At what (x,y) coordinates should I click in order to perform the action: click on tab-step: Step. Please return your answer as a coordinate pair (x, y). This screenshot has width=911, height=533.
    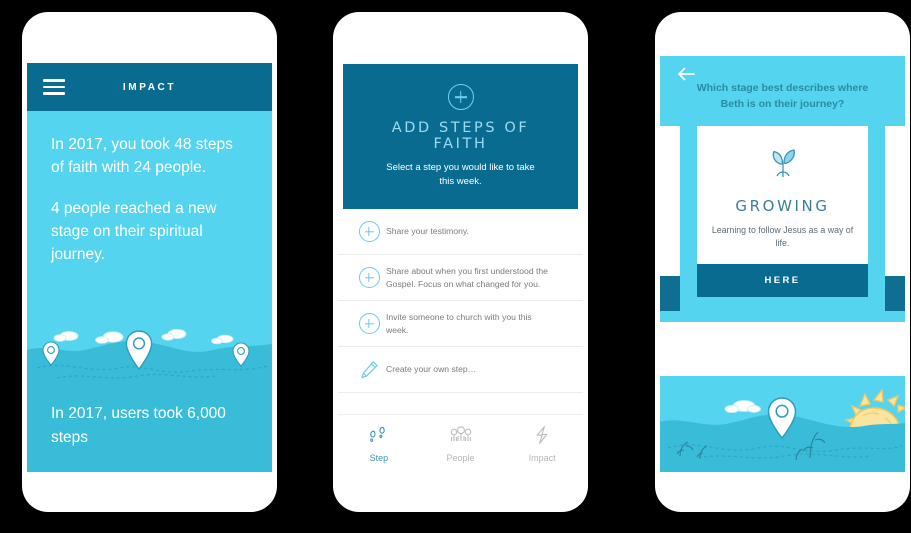
    Looking at the image, I should click on (379, 443).